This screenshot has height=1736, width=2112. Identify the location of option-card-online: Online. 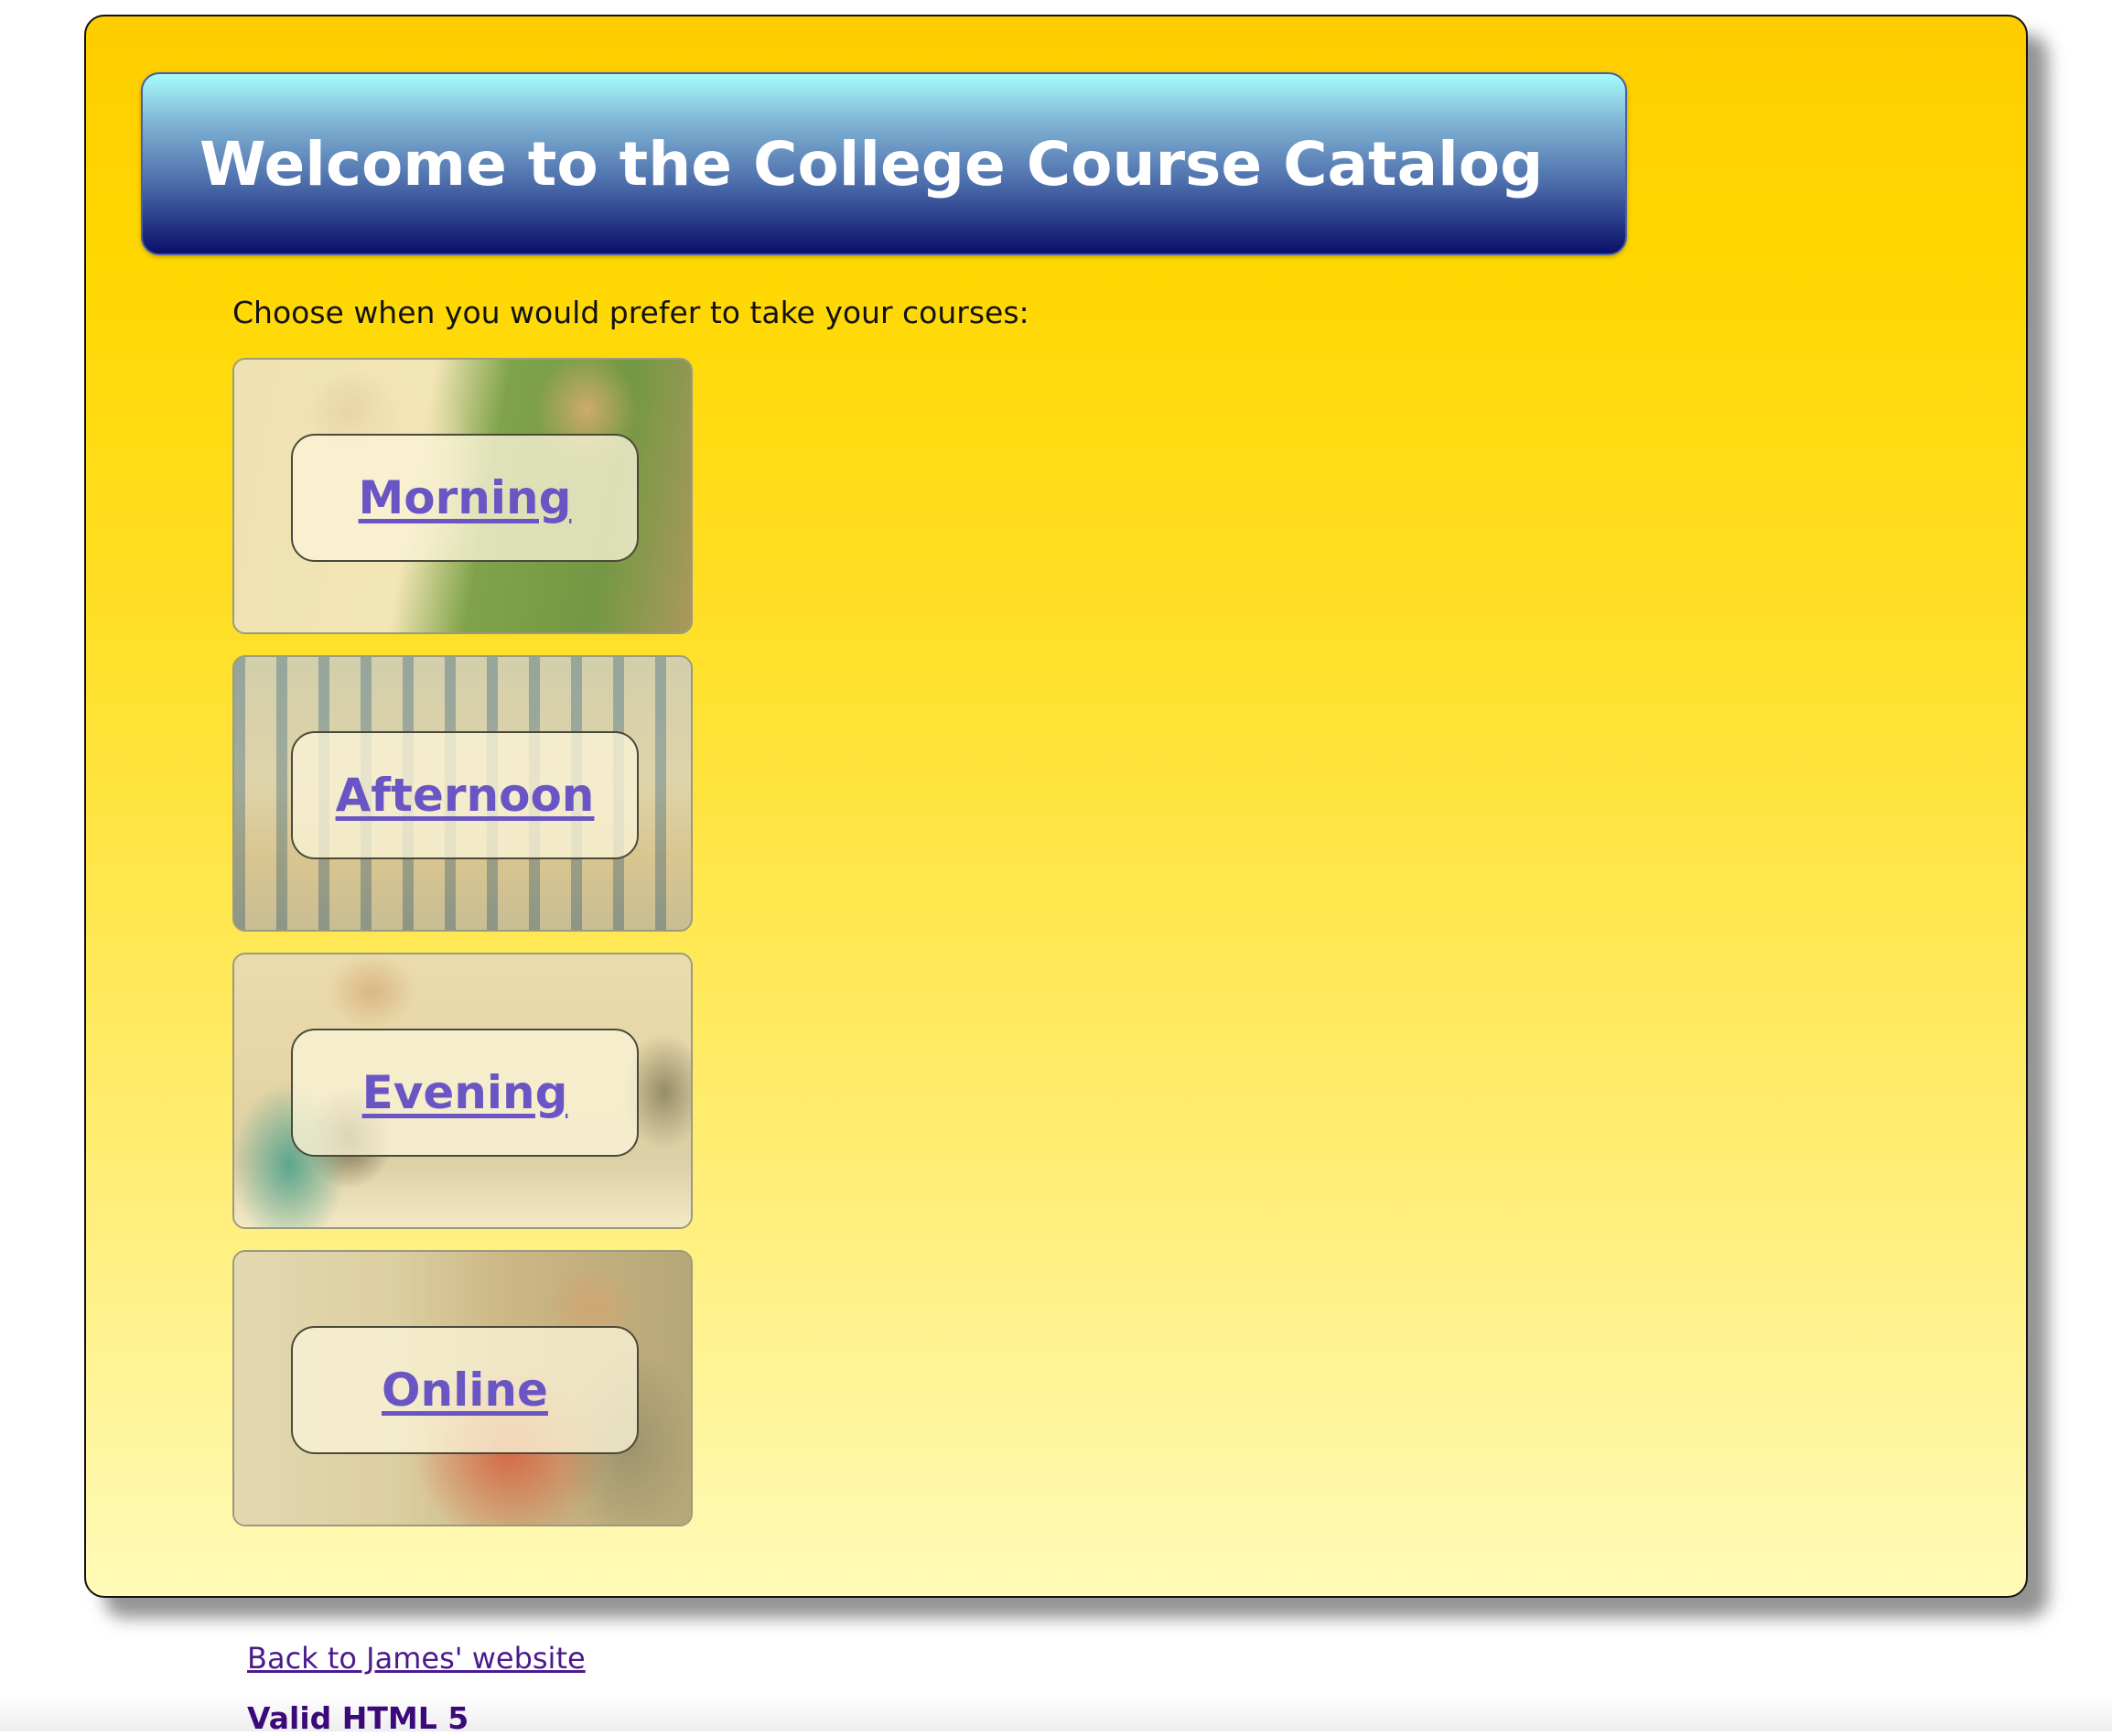
(462, 1388).